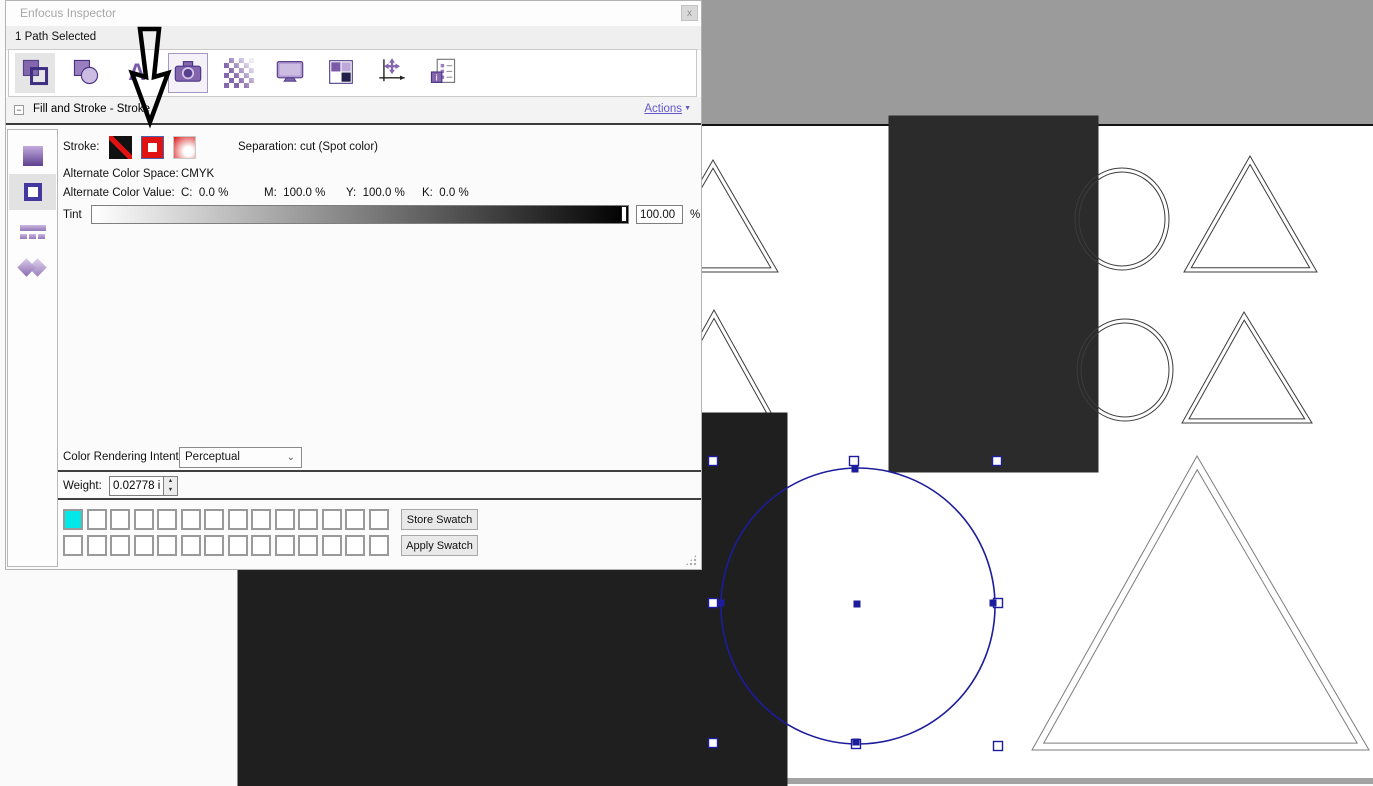 The image size is (1373, 786). I want to click on weight-control: ▲ ▼, so click(143, 486).